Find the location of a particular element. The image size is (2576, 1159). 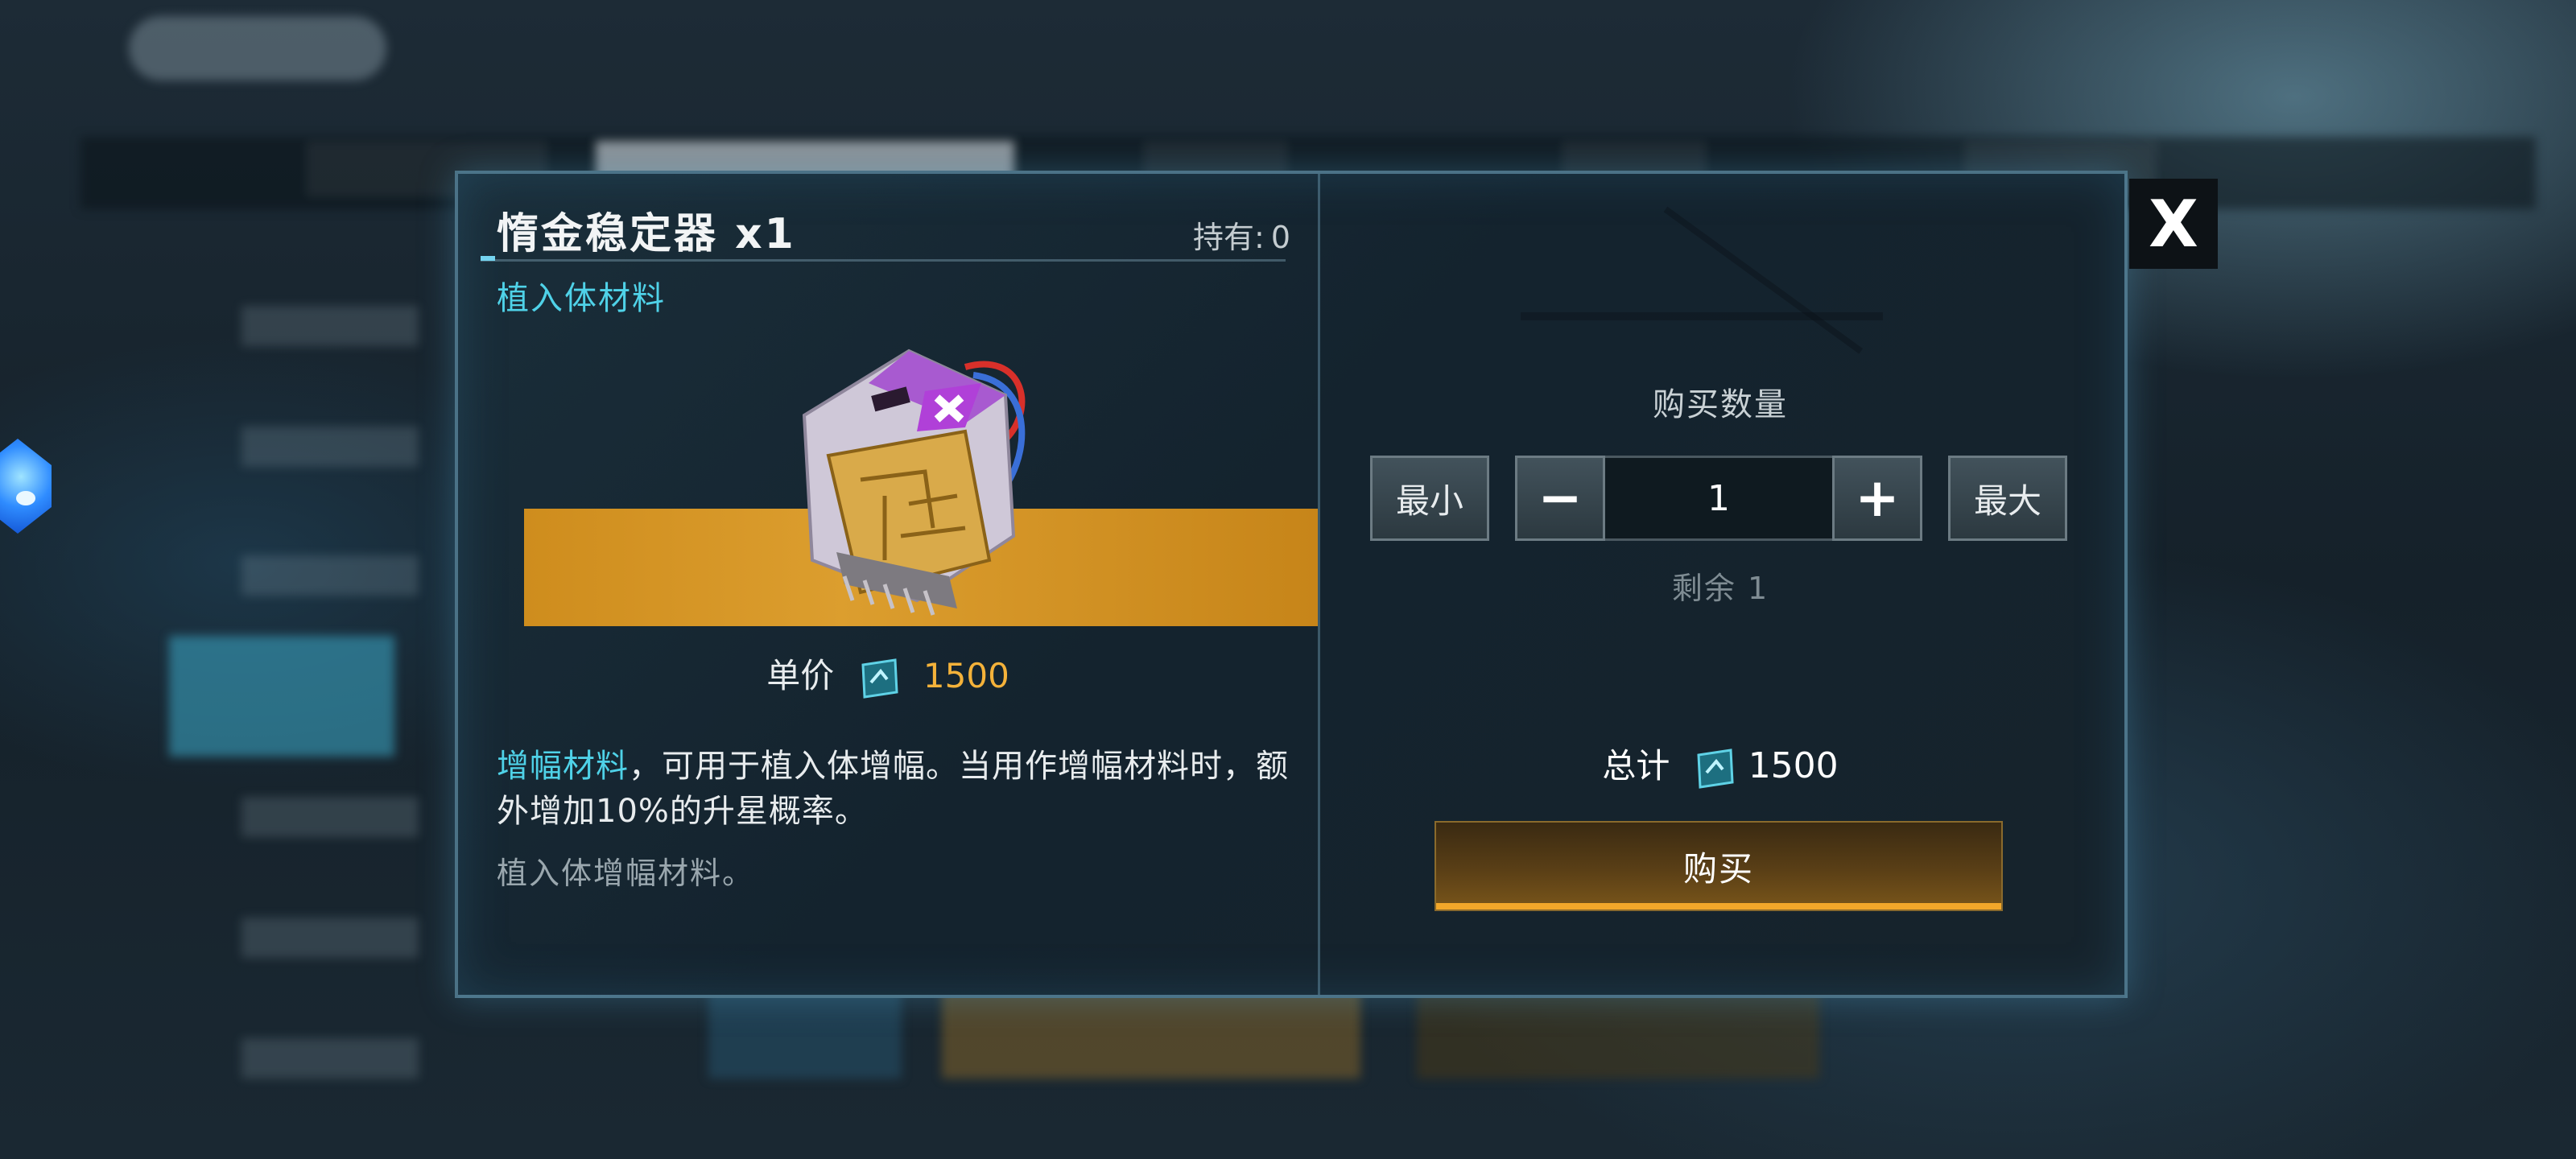

stabilizer-chip-item-icon is located at coordinates (914, 482).